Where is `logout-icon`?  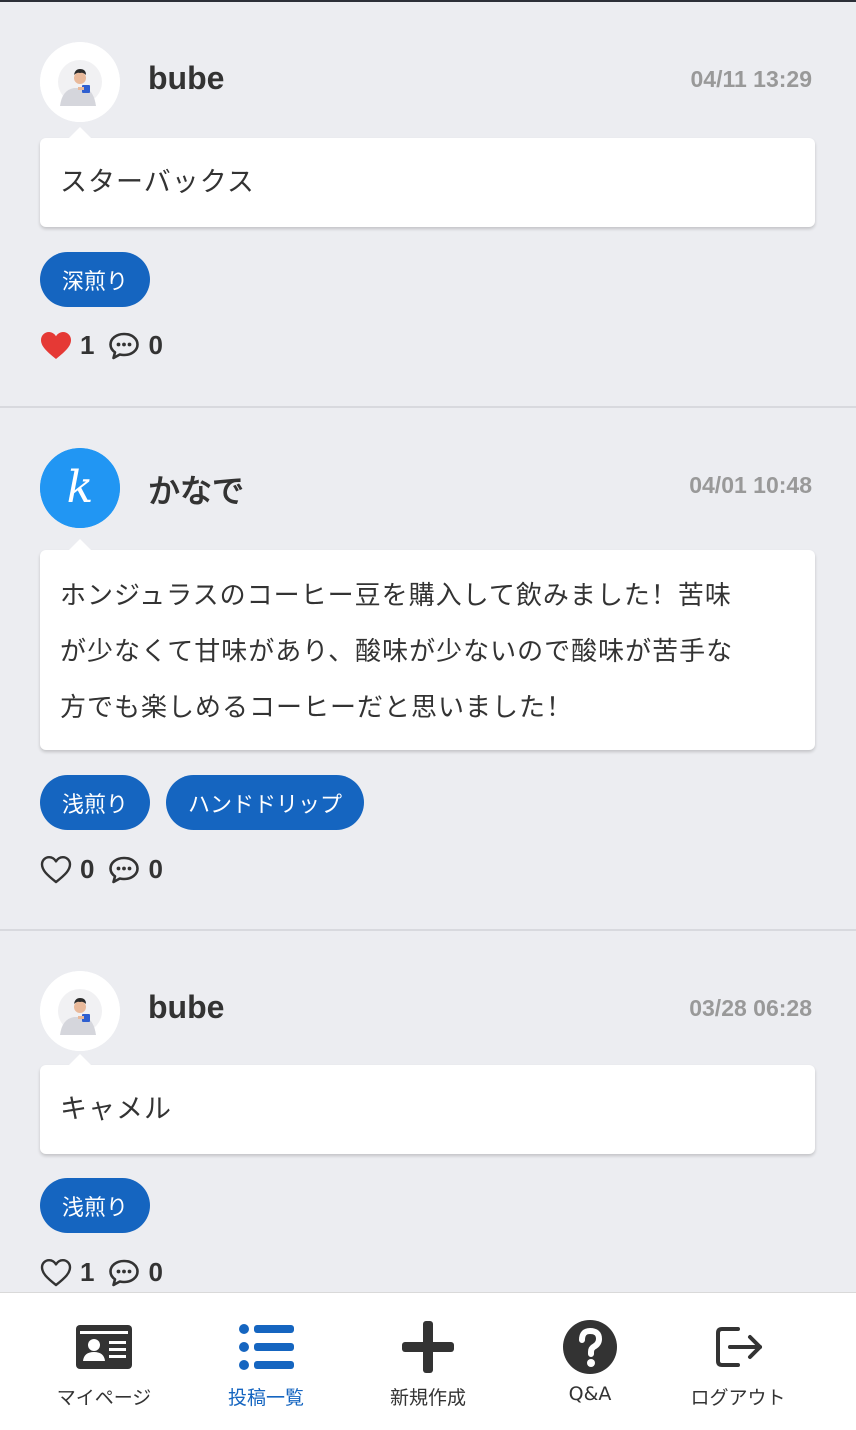
logout-icon is located at coordinates (739, 1347).